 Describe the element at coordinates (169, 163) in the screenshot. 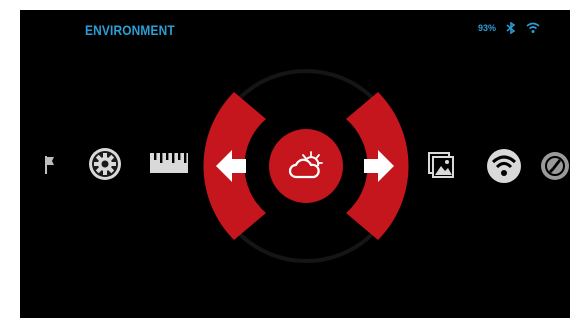

I see `ruler-icon` at that location.